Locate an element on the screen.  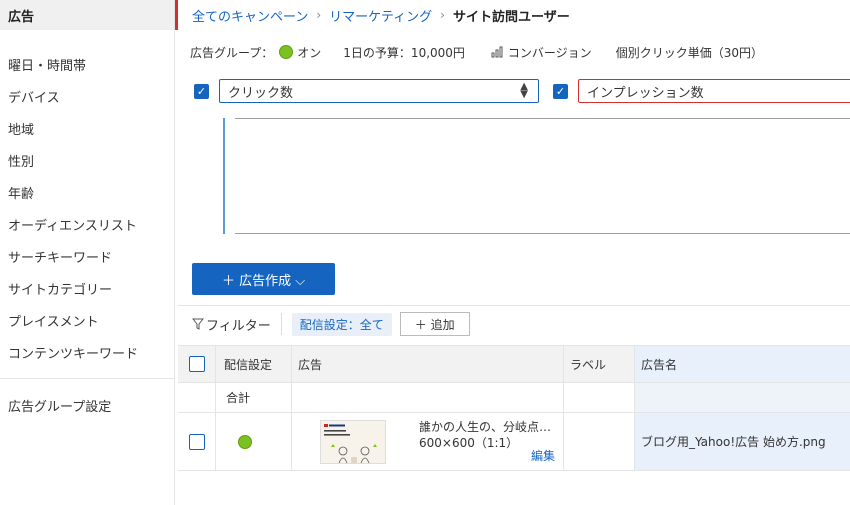
sidebar-item-device: デバイス is located at coordinates (87, 96).